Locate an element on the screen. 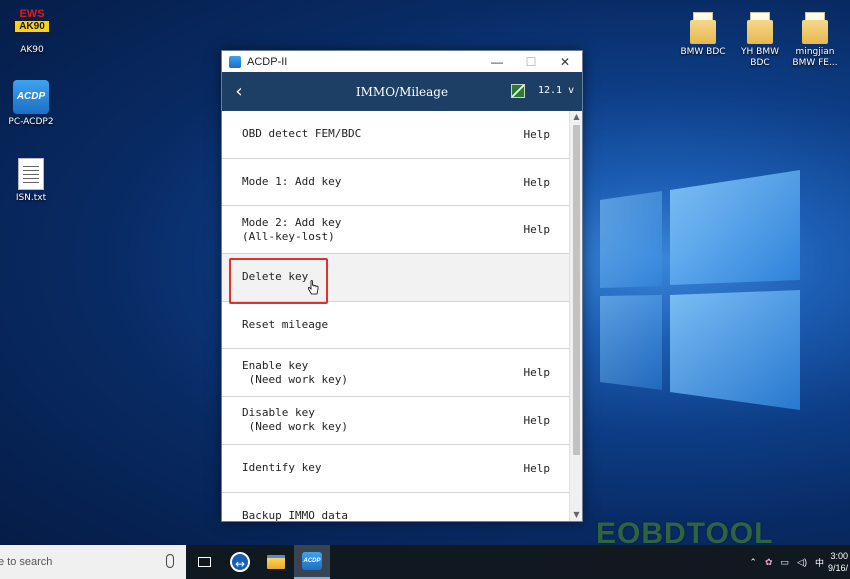 This screenshot has height=579, width=850. desktop-icon-label: PC-ACDP2 is located at coordinates (31, 122).